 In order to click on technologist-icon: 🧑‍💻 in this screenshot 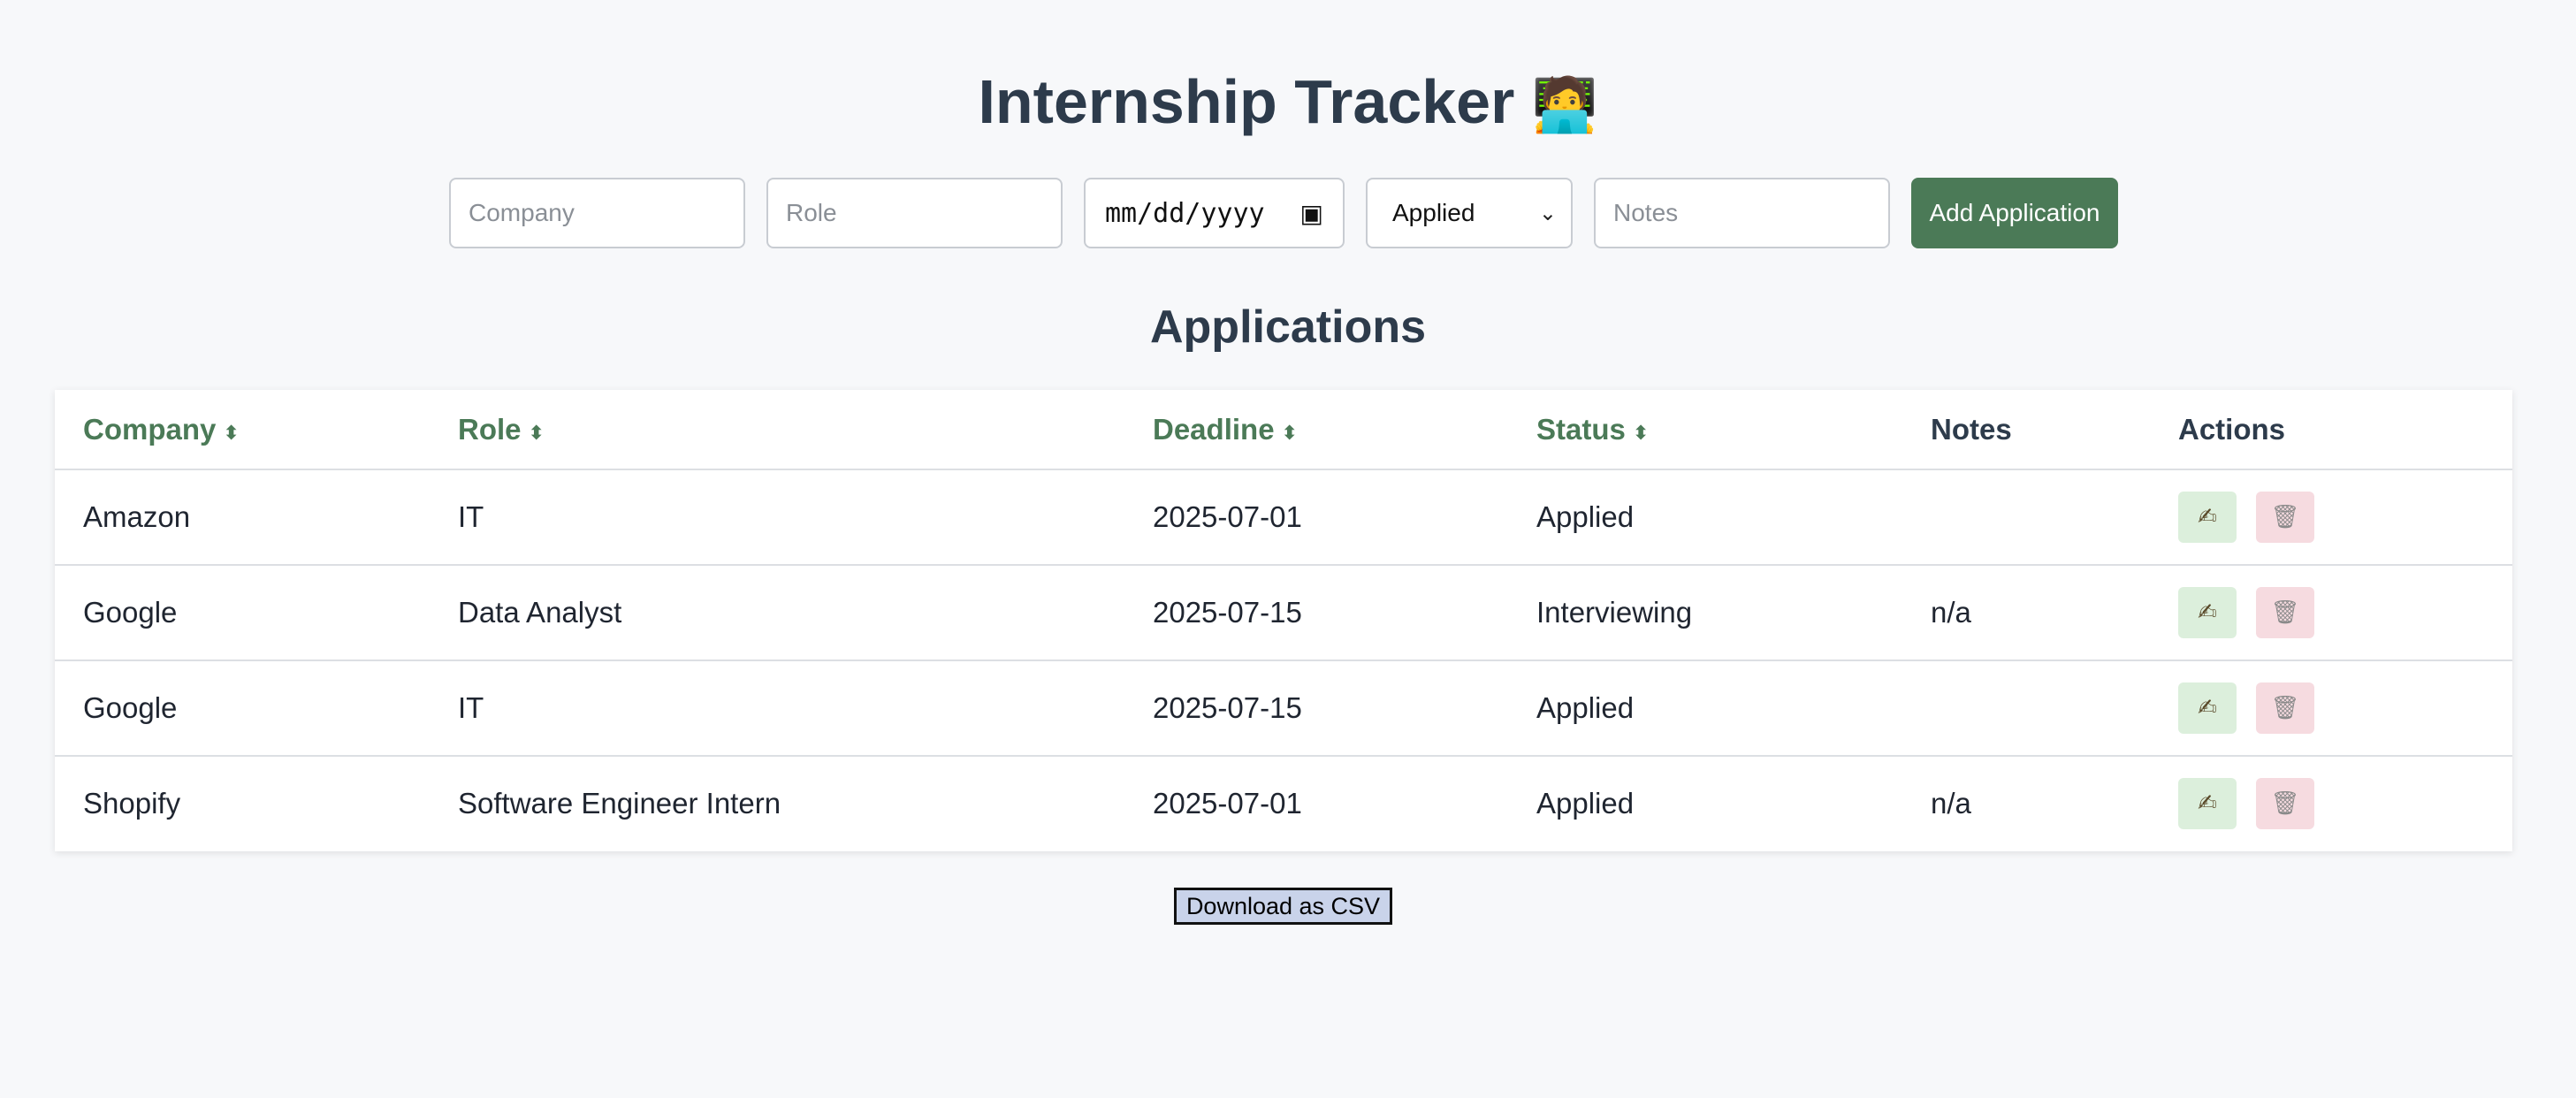, I will do `click(1564, 105)`.